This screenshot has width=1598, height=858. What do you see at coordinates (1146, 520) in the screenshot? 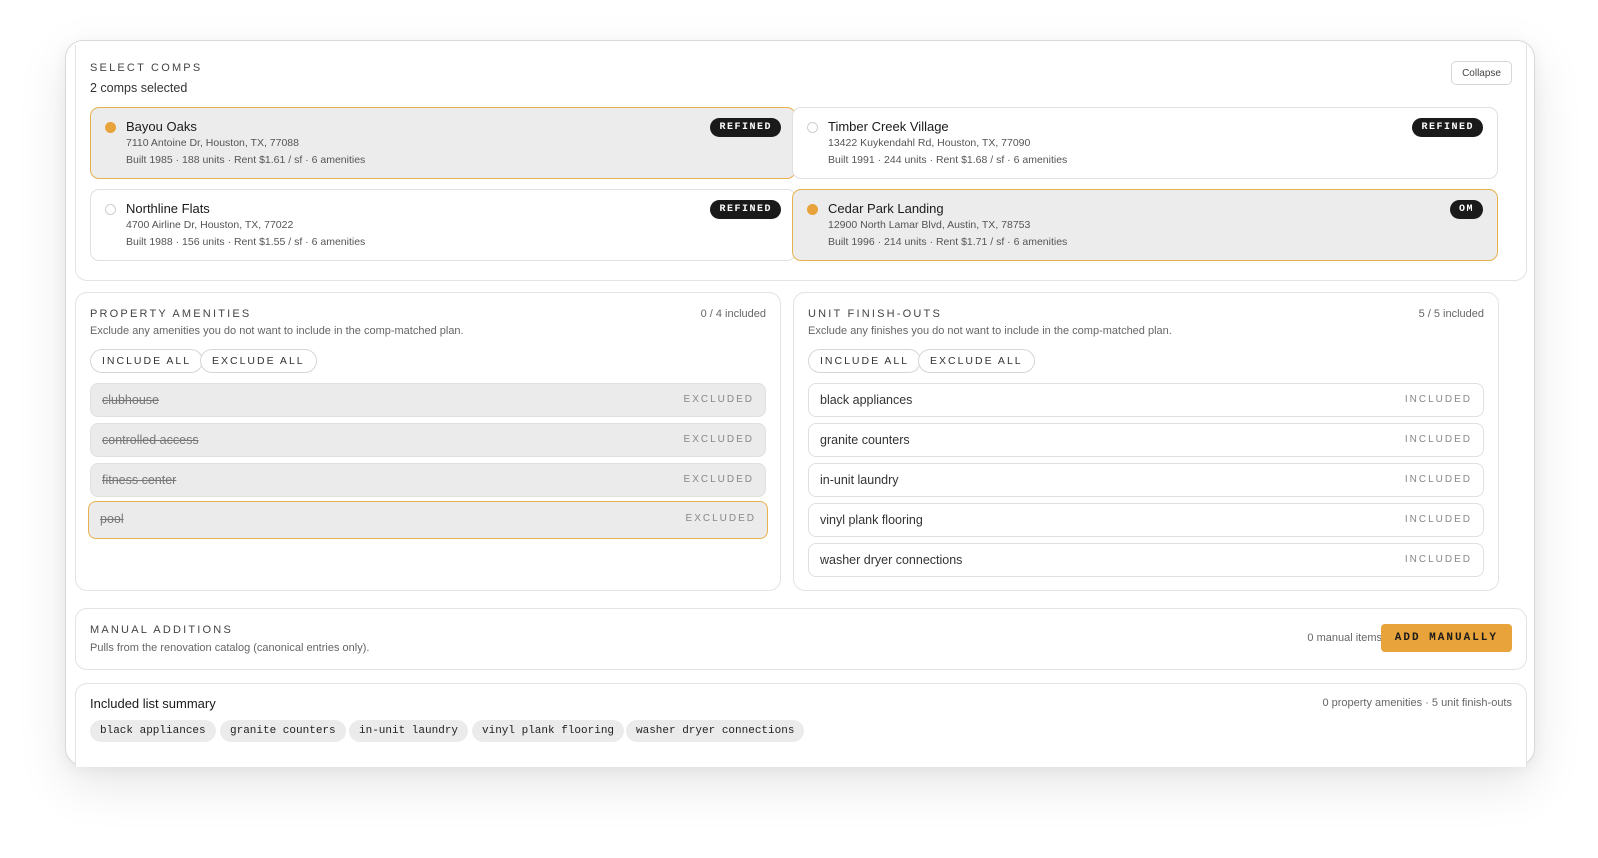
I see `finish-row-vinyl-plank-flooring: vinyl plank flooring INCLUDED` at bounding box center [1146, 520].